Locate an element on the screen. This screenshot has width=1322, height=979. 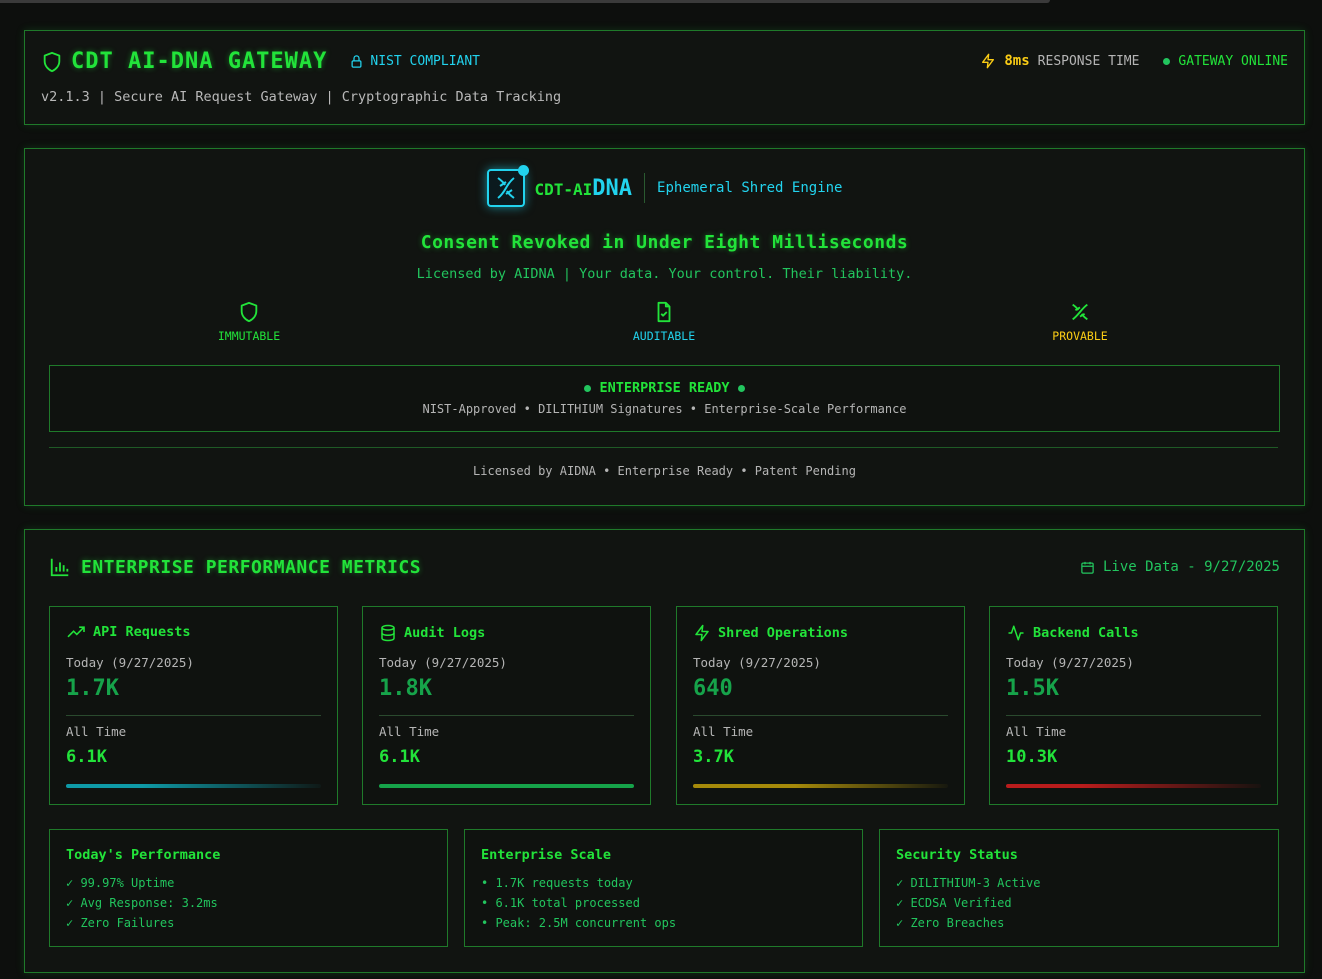
brand-prefix: CDT-AI is located at coordinates (563, 189).